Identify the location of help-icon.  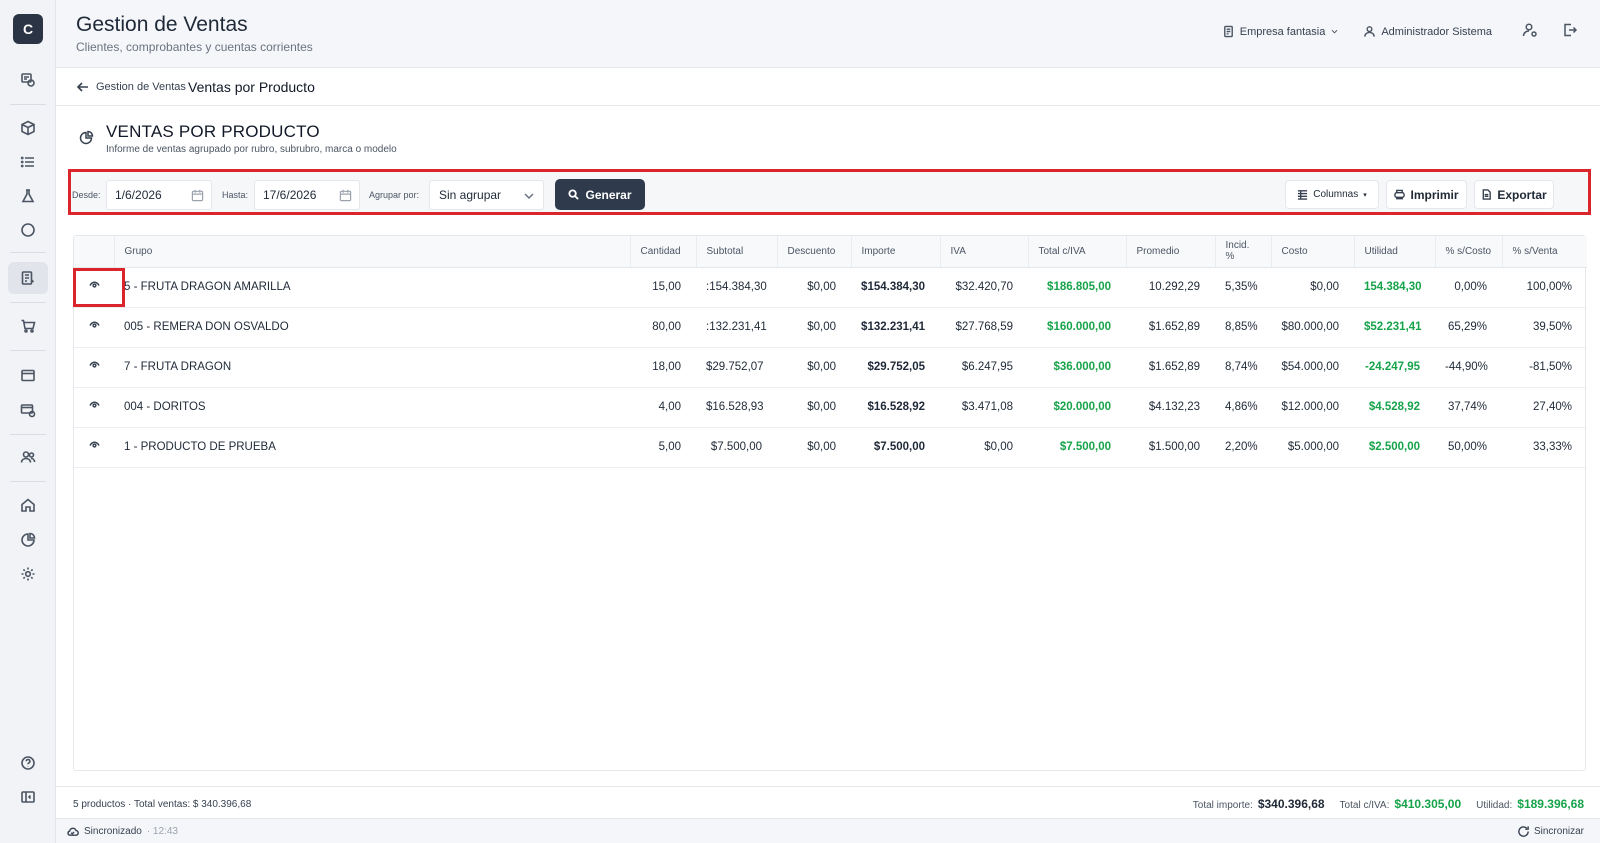
(28, 763).